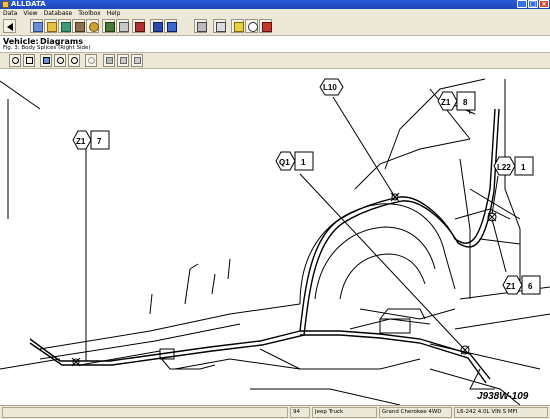 This screenshot has height=419, width=550. Describe the element at coordinates (81, 141) in the screenshot. I see `callout-z1-7-code: Z1` at that location.